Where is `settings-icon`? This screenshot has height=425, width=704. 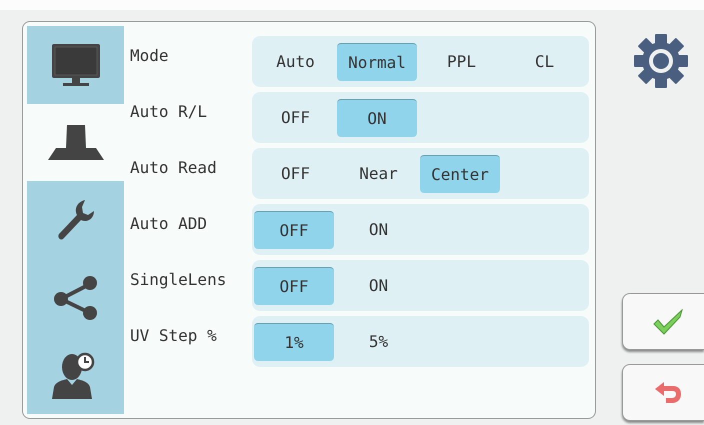
settings-icon is located at coordinates (661, 61).